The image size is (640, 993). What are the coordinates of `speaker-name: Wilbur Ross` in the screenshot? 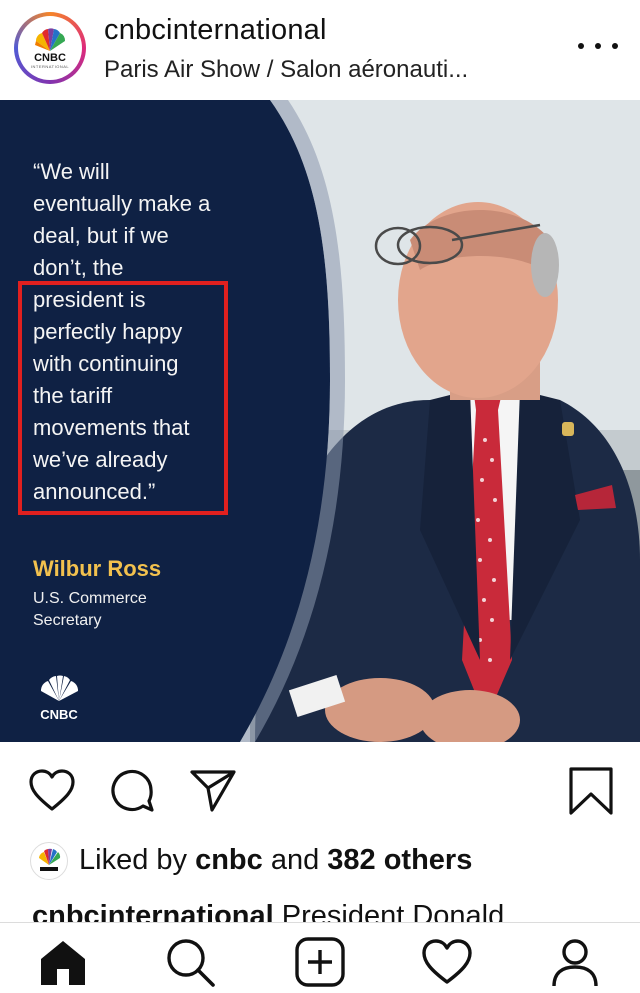 It's located at (97, 568).